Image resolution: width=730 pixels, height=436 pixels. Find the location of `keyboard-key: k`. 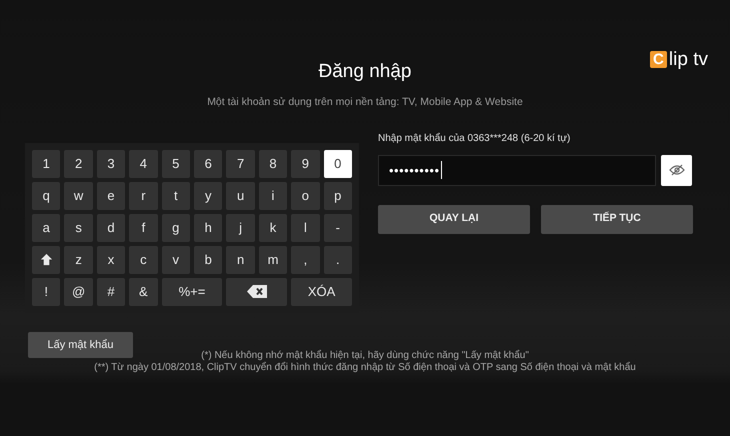

keyboard-key: k is located at coordinates (273, 228).